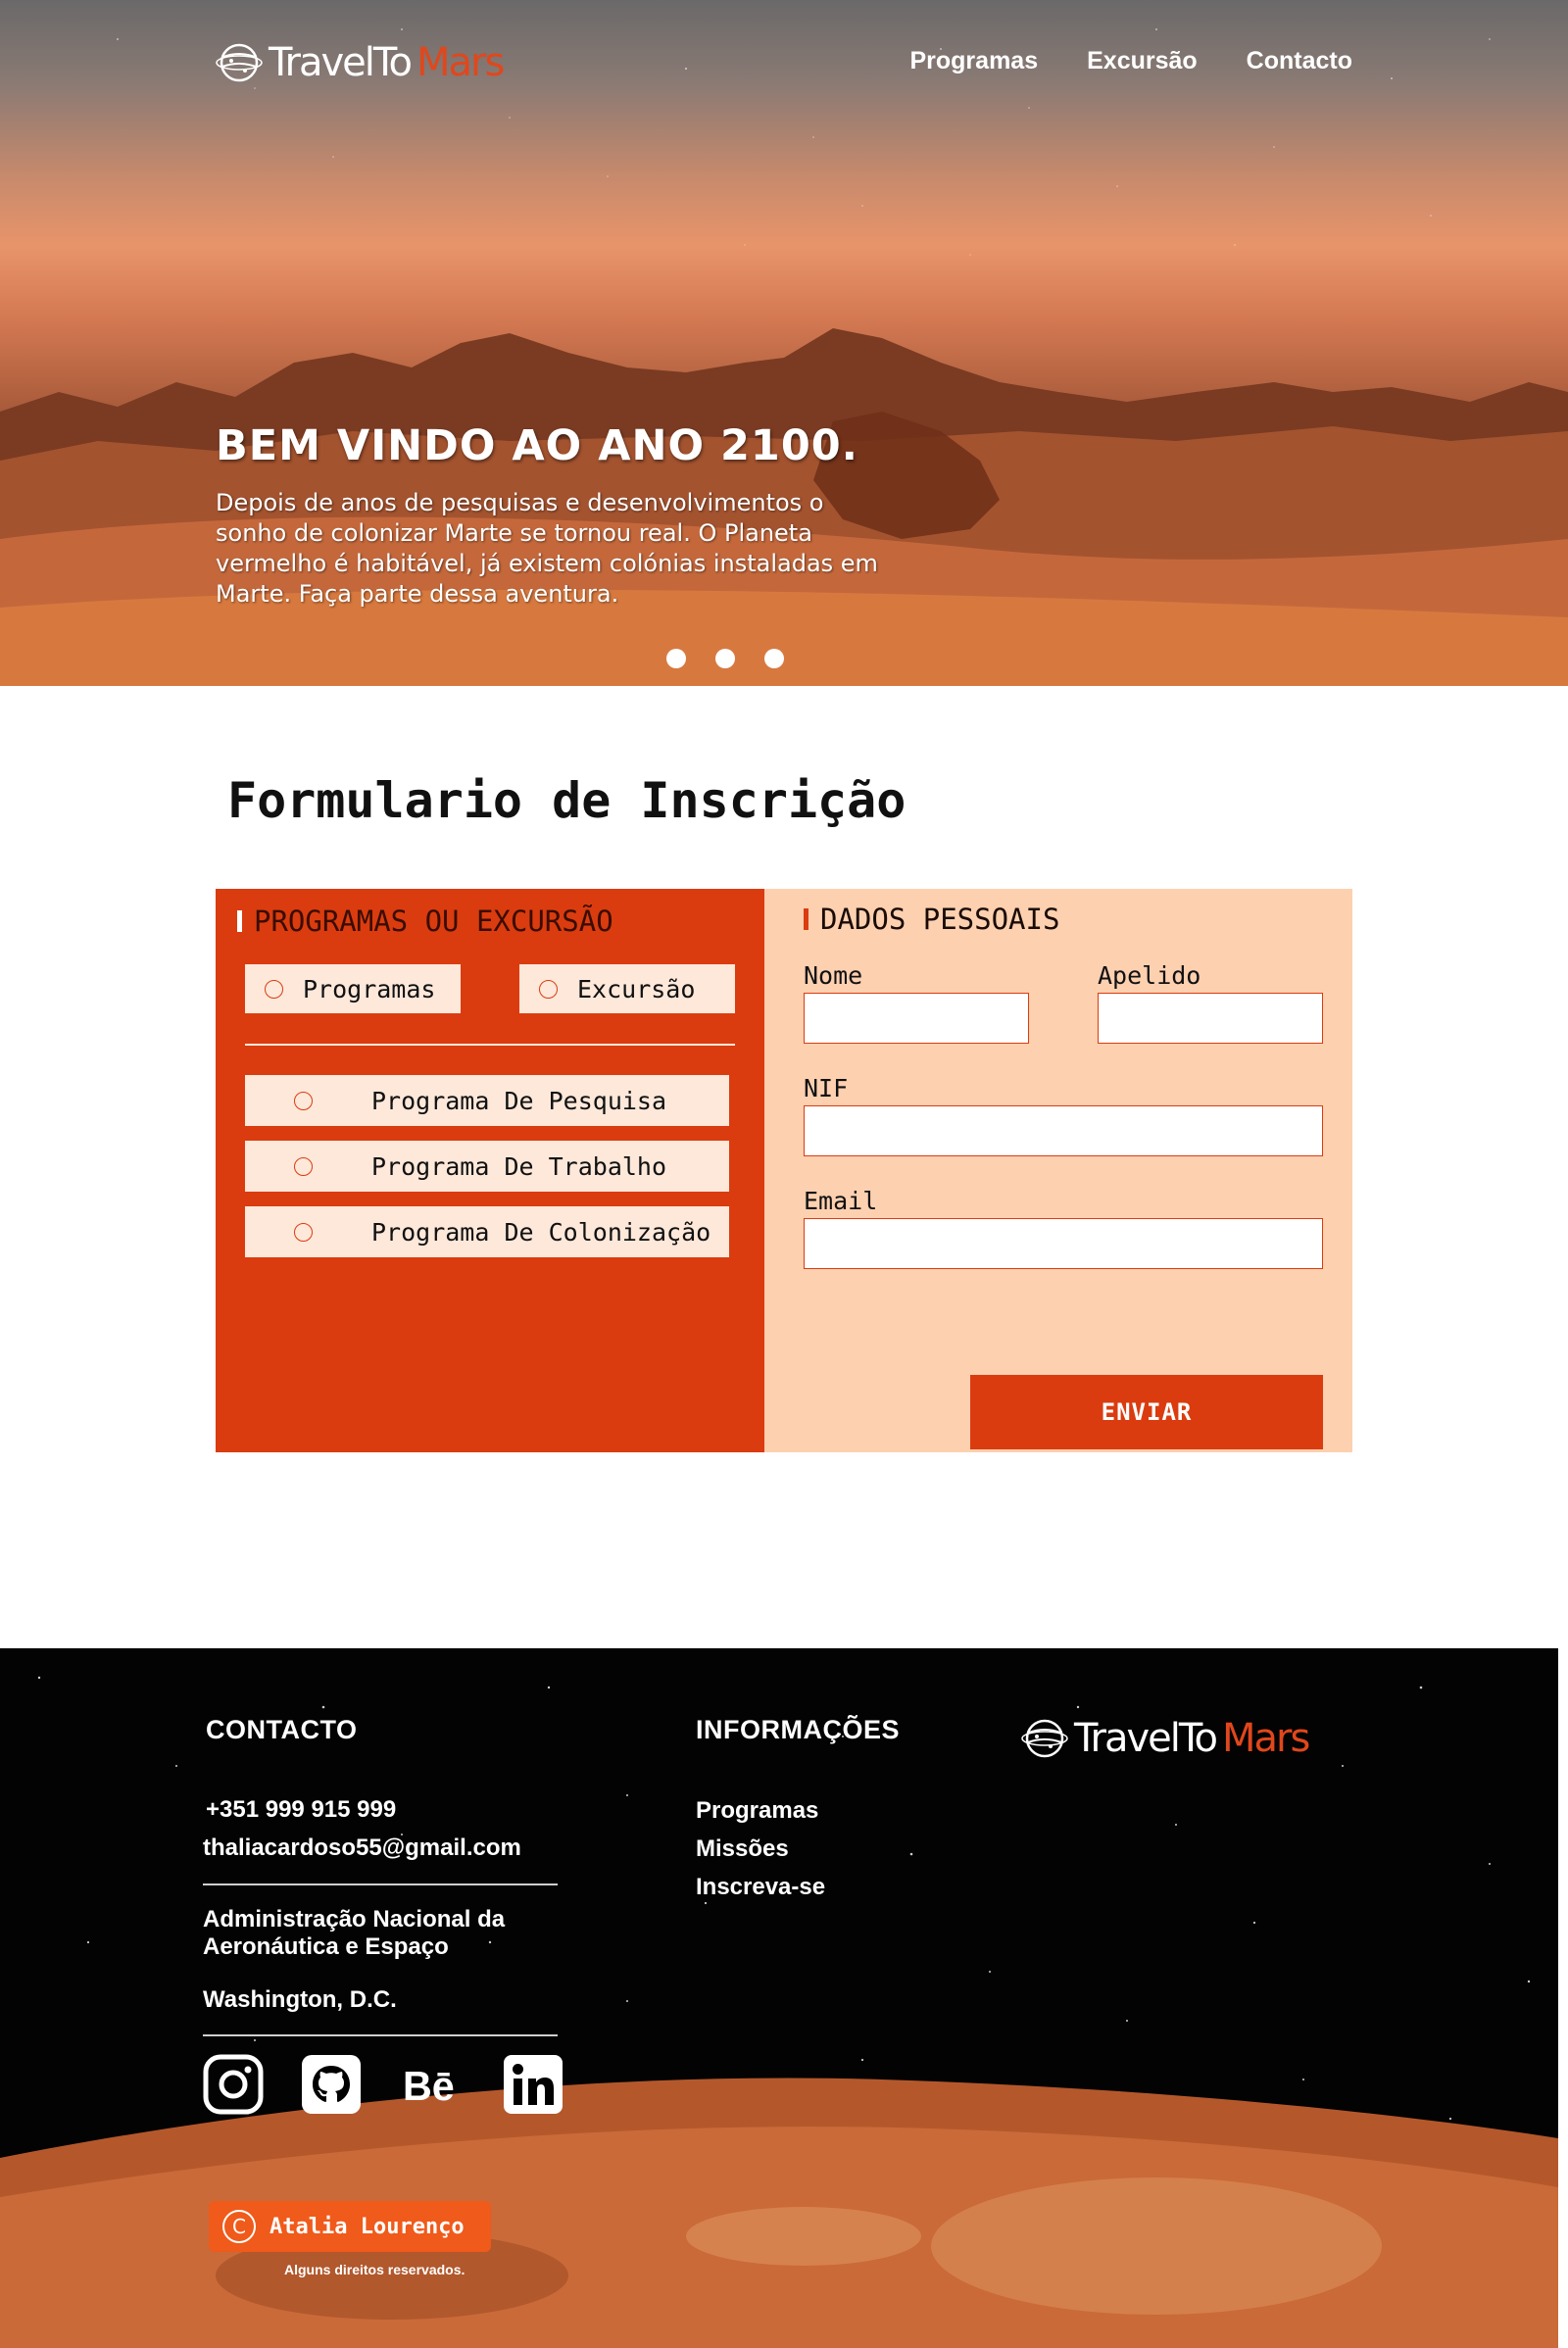 This screenshot has width=1568, height=2348. What do you see at coordinates (1063, 1130) in the screenshot?
I see `nif-field` at bounding box center [1063, 1130].